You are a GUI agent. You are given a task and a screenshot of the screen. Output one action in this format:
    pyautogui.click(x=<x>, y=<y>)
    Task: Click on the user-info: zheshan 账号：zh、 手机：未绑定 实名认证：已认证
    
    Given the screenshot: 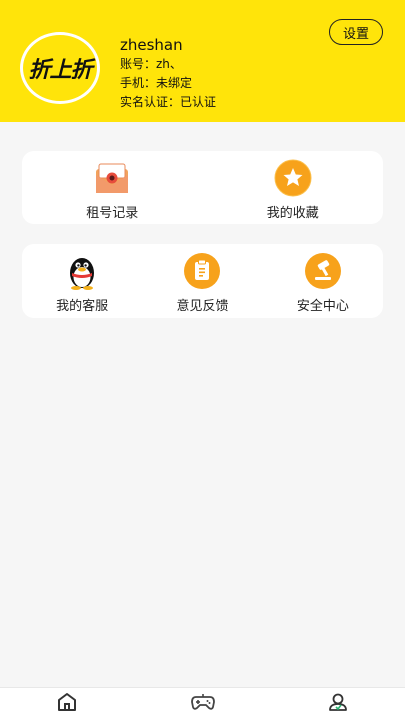 What is the action you would take?
    pyautogui.click(x=168, y=74)
    